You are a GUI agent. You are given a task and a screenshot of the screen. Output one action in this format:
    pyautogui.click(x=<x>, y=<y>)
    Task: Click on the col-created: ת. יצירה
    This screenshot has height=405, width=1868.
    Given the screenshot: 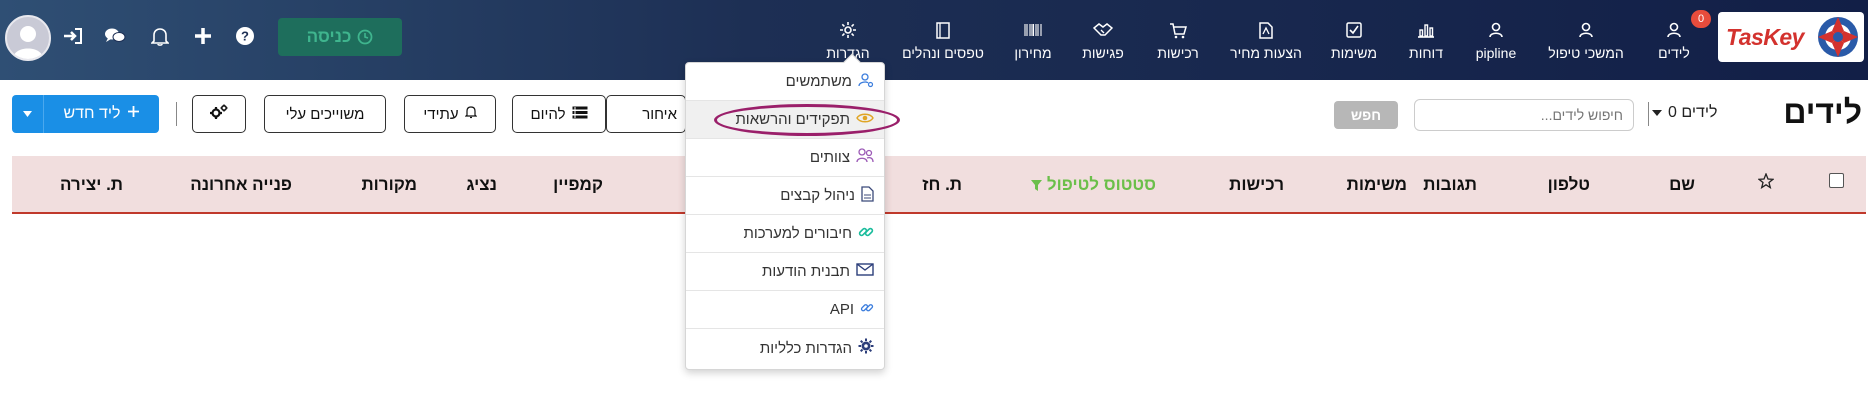 What is the action you would take?
    pyautogui.click(x=91, y=185)
    